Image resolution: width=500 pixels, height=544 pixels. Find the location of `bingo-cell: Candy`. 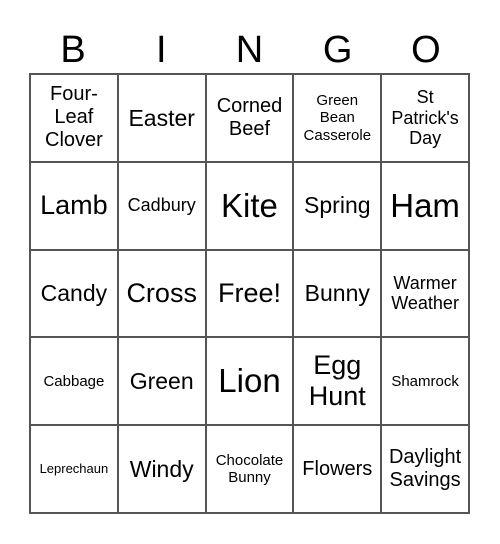

bingo-cell: Candy is located at coordinates (74, 293).